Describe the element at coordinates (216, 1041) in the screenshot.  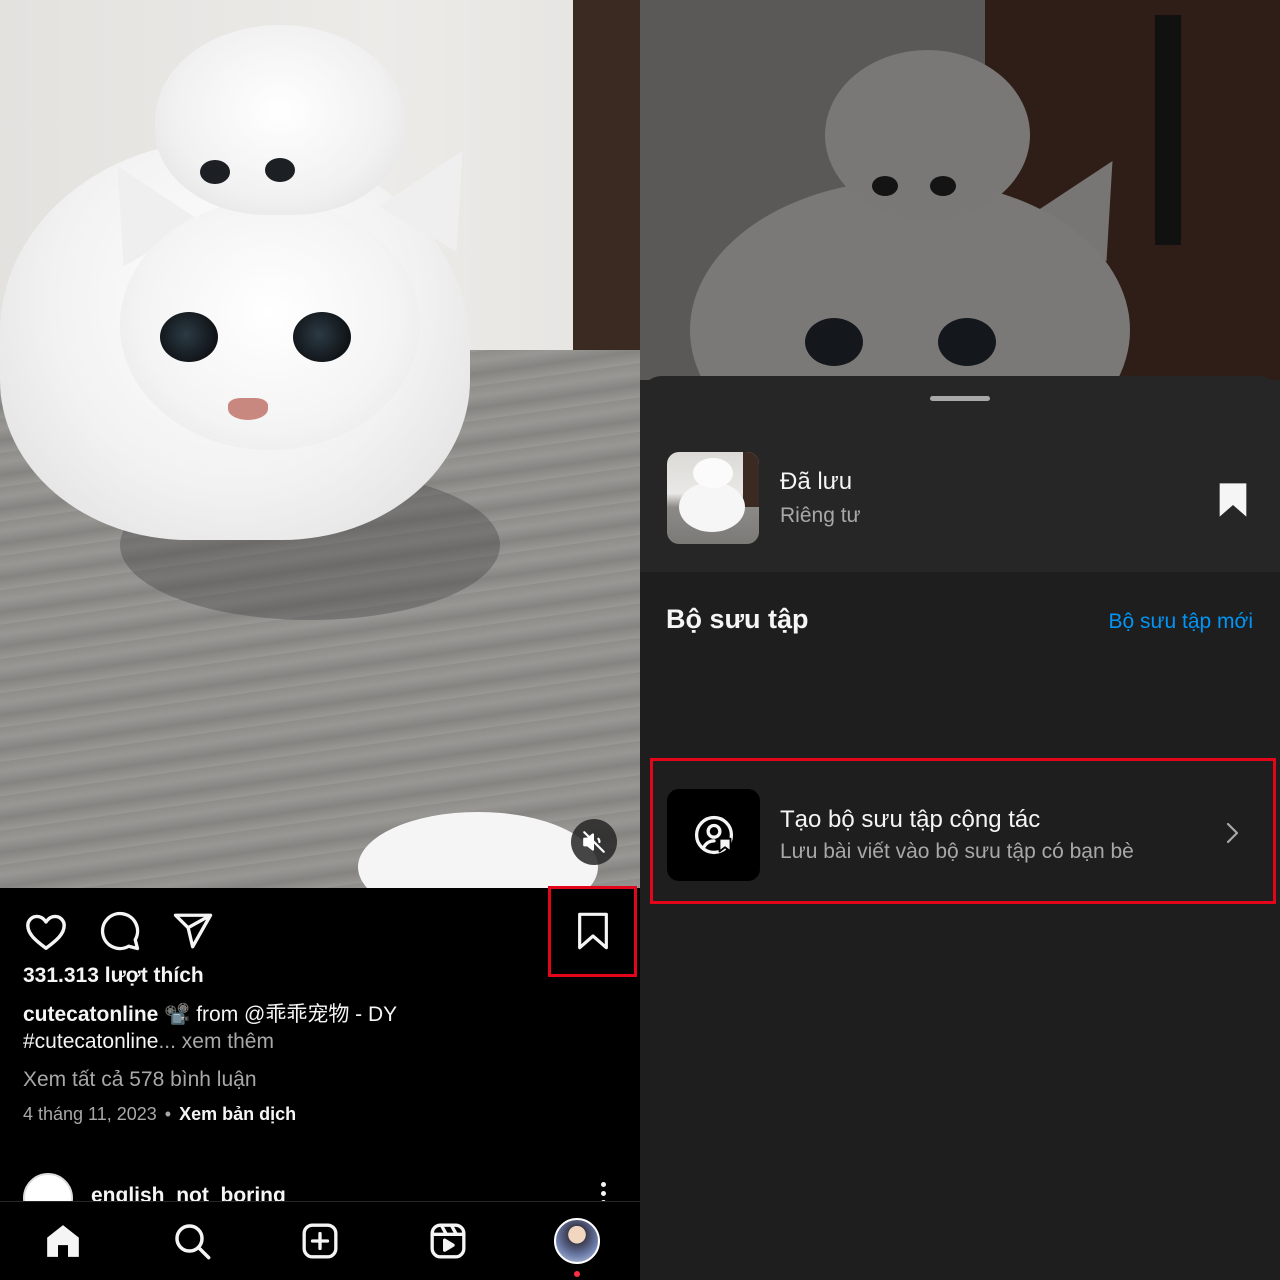
I see `see-more-link: ... xem thêm` at that location.